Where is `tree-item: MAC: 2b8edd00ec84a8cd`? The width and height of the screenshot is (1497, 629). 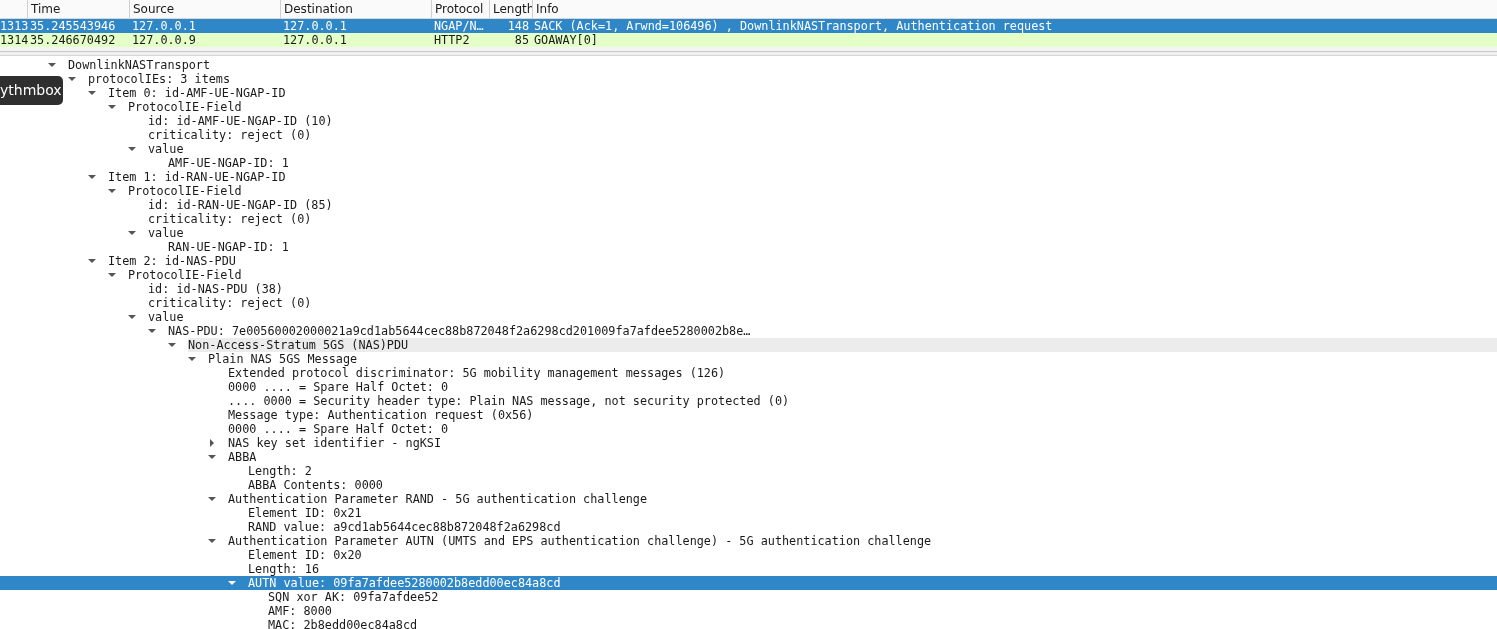 tree-item: MAC: 2b8edd00ec84a8cd is located at coordinates (345, 623).